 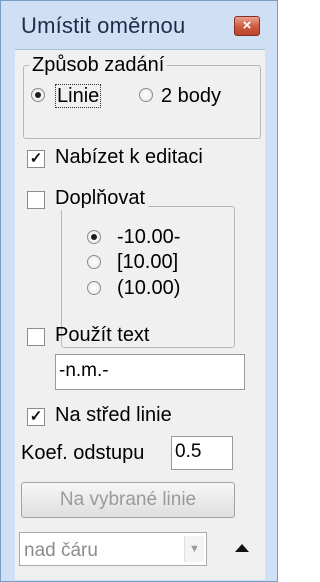 I want to click on offer-edit-checkbox: ✓, so click(x=36, y=159).